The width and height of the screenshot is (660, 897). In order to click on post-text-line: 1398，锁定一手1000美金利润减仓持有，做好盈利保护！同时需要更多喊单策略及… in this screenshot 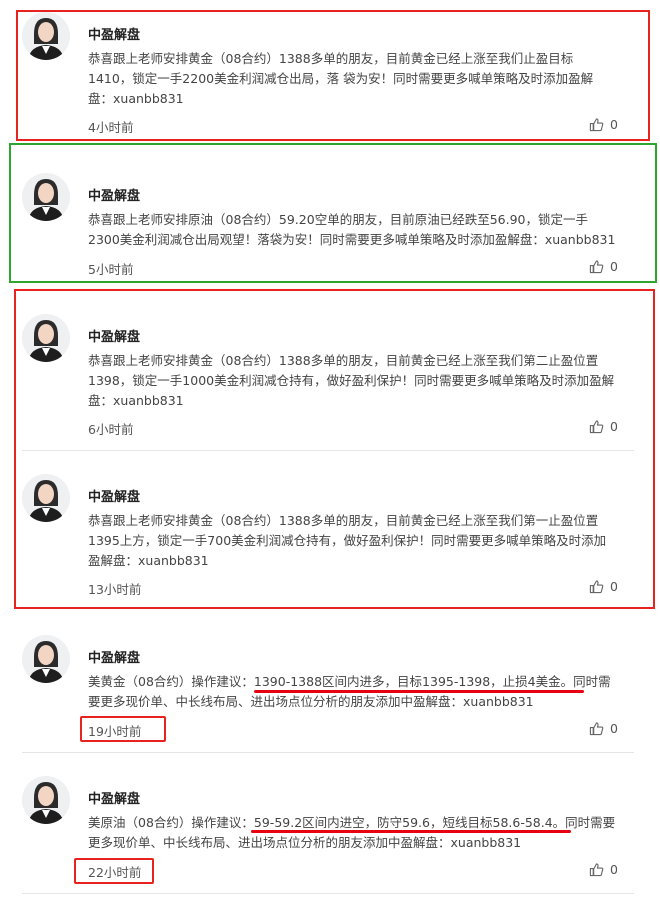, I will do `click(351, 380)`.